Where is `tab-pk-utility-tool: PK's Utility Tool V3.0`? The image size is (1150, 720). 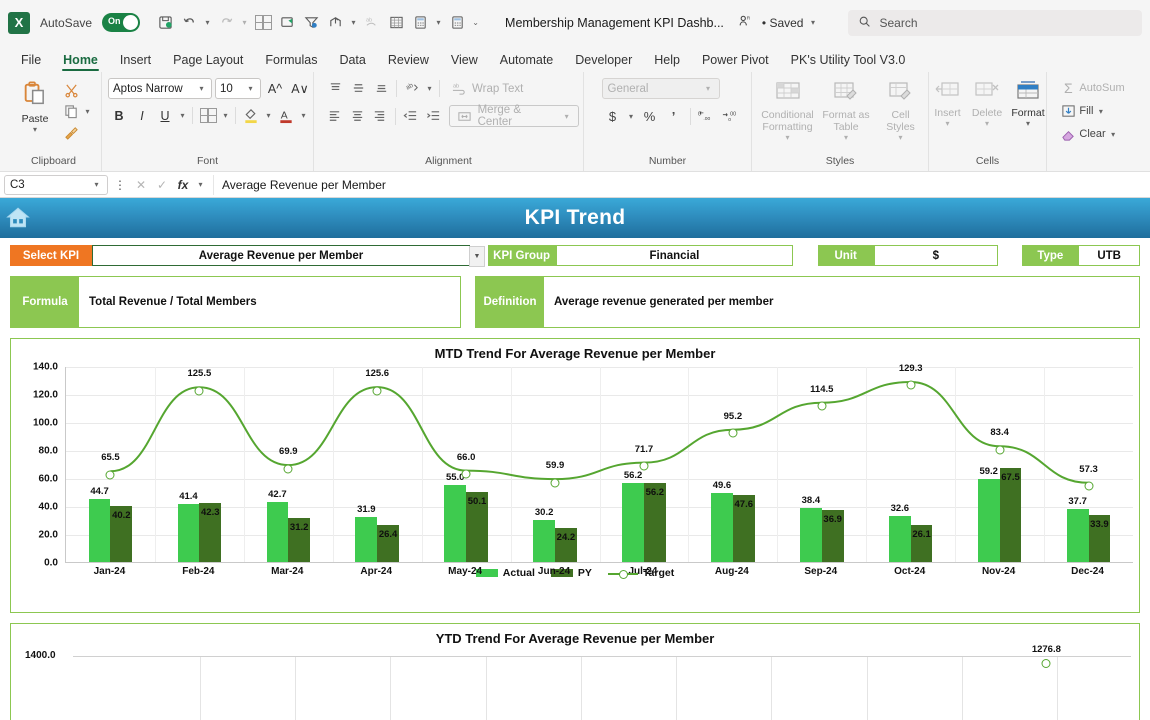
tab-pk-utility-tool: PK's Utility Tool V3.0 is located at coordinates (848, 61).